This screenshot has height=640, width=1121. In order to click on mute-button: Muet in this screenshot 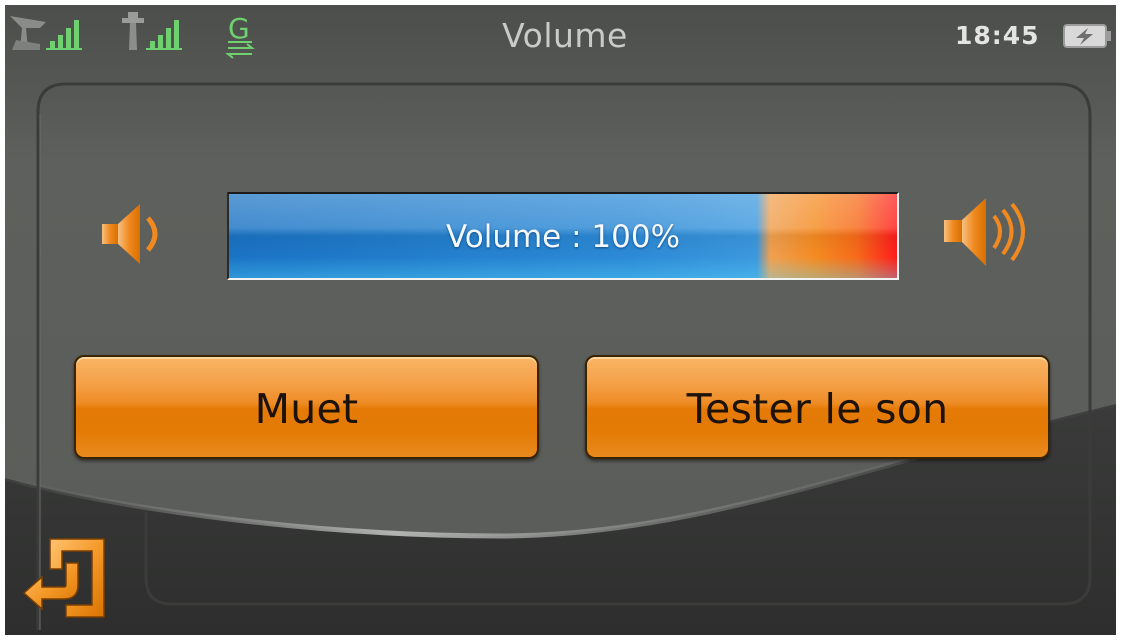, I will do `click(306, 407)`.